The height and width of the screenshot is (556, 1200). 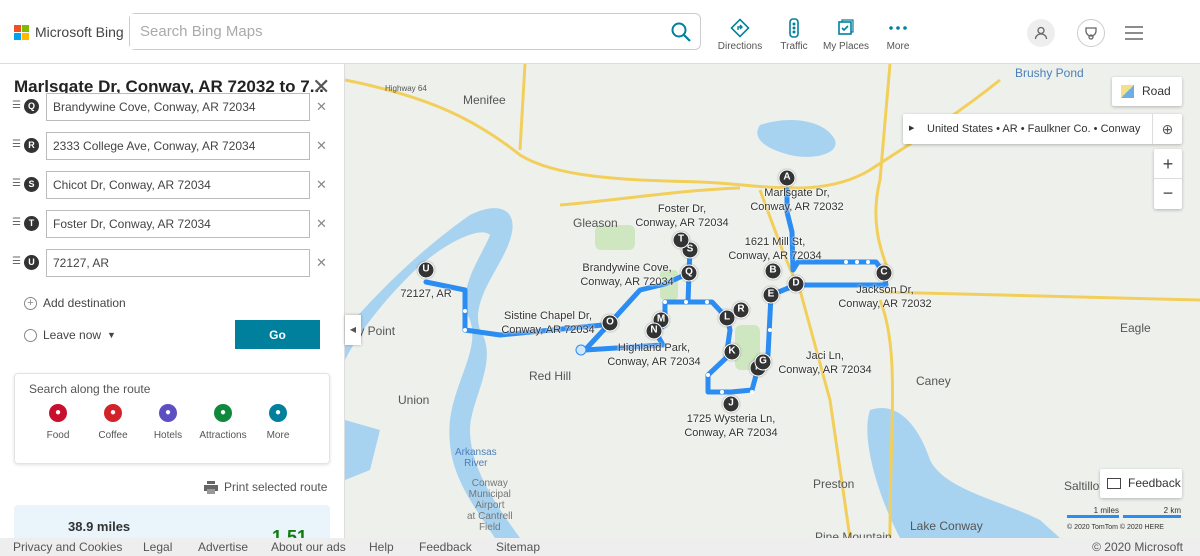 I want to click on more-button: More, so click(x=898, y=35).